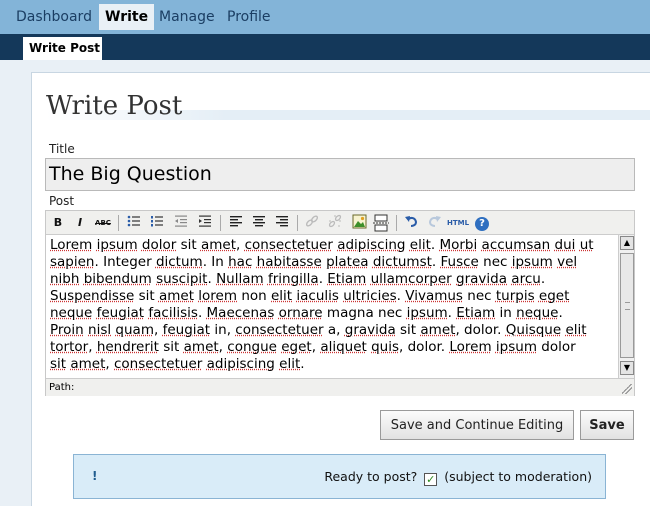  Describe the element at coordinates (434, 296) in the screenshot. I see `spell-word: Vivamus` at that location.